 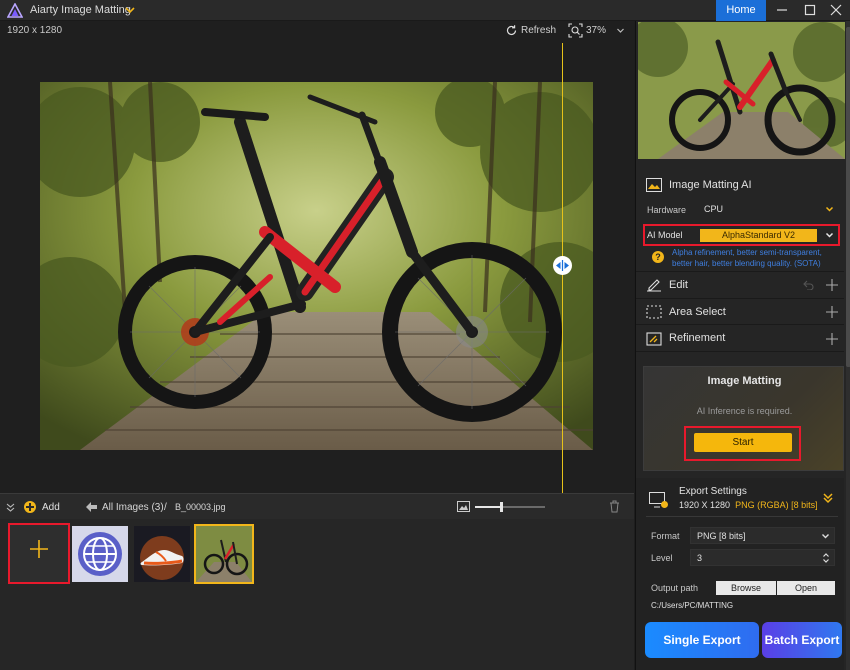 I want to click on close-icon, so click(x=836, y=10).